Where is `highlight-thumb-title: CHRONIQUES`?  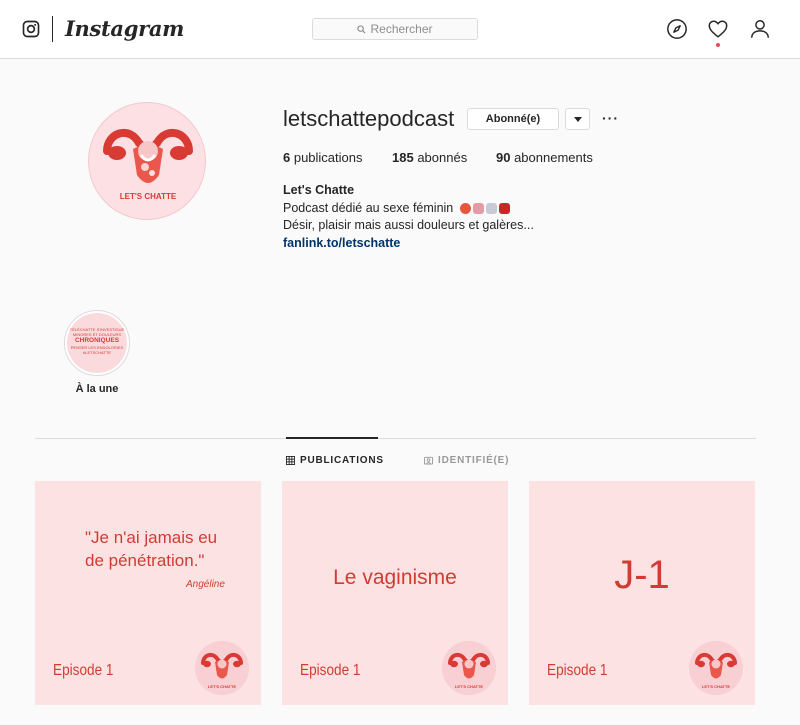
highlight-thumb-title: CHRONIQUES is located at coordinates (97, 340).